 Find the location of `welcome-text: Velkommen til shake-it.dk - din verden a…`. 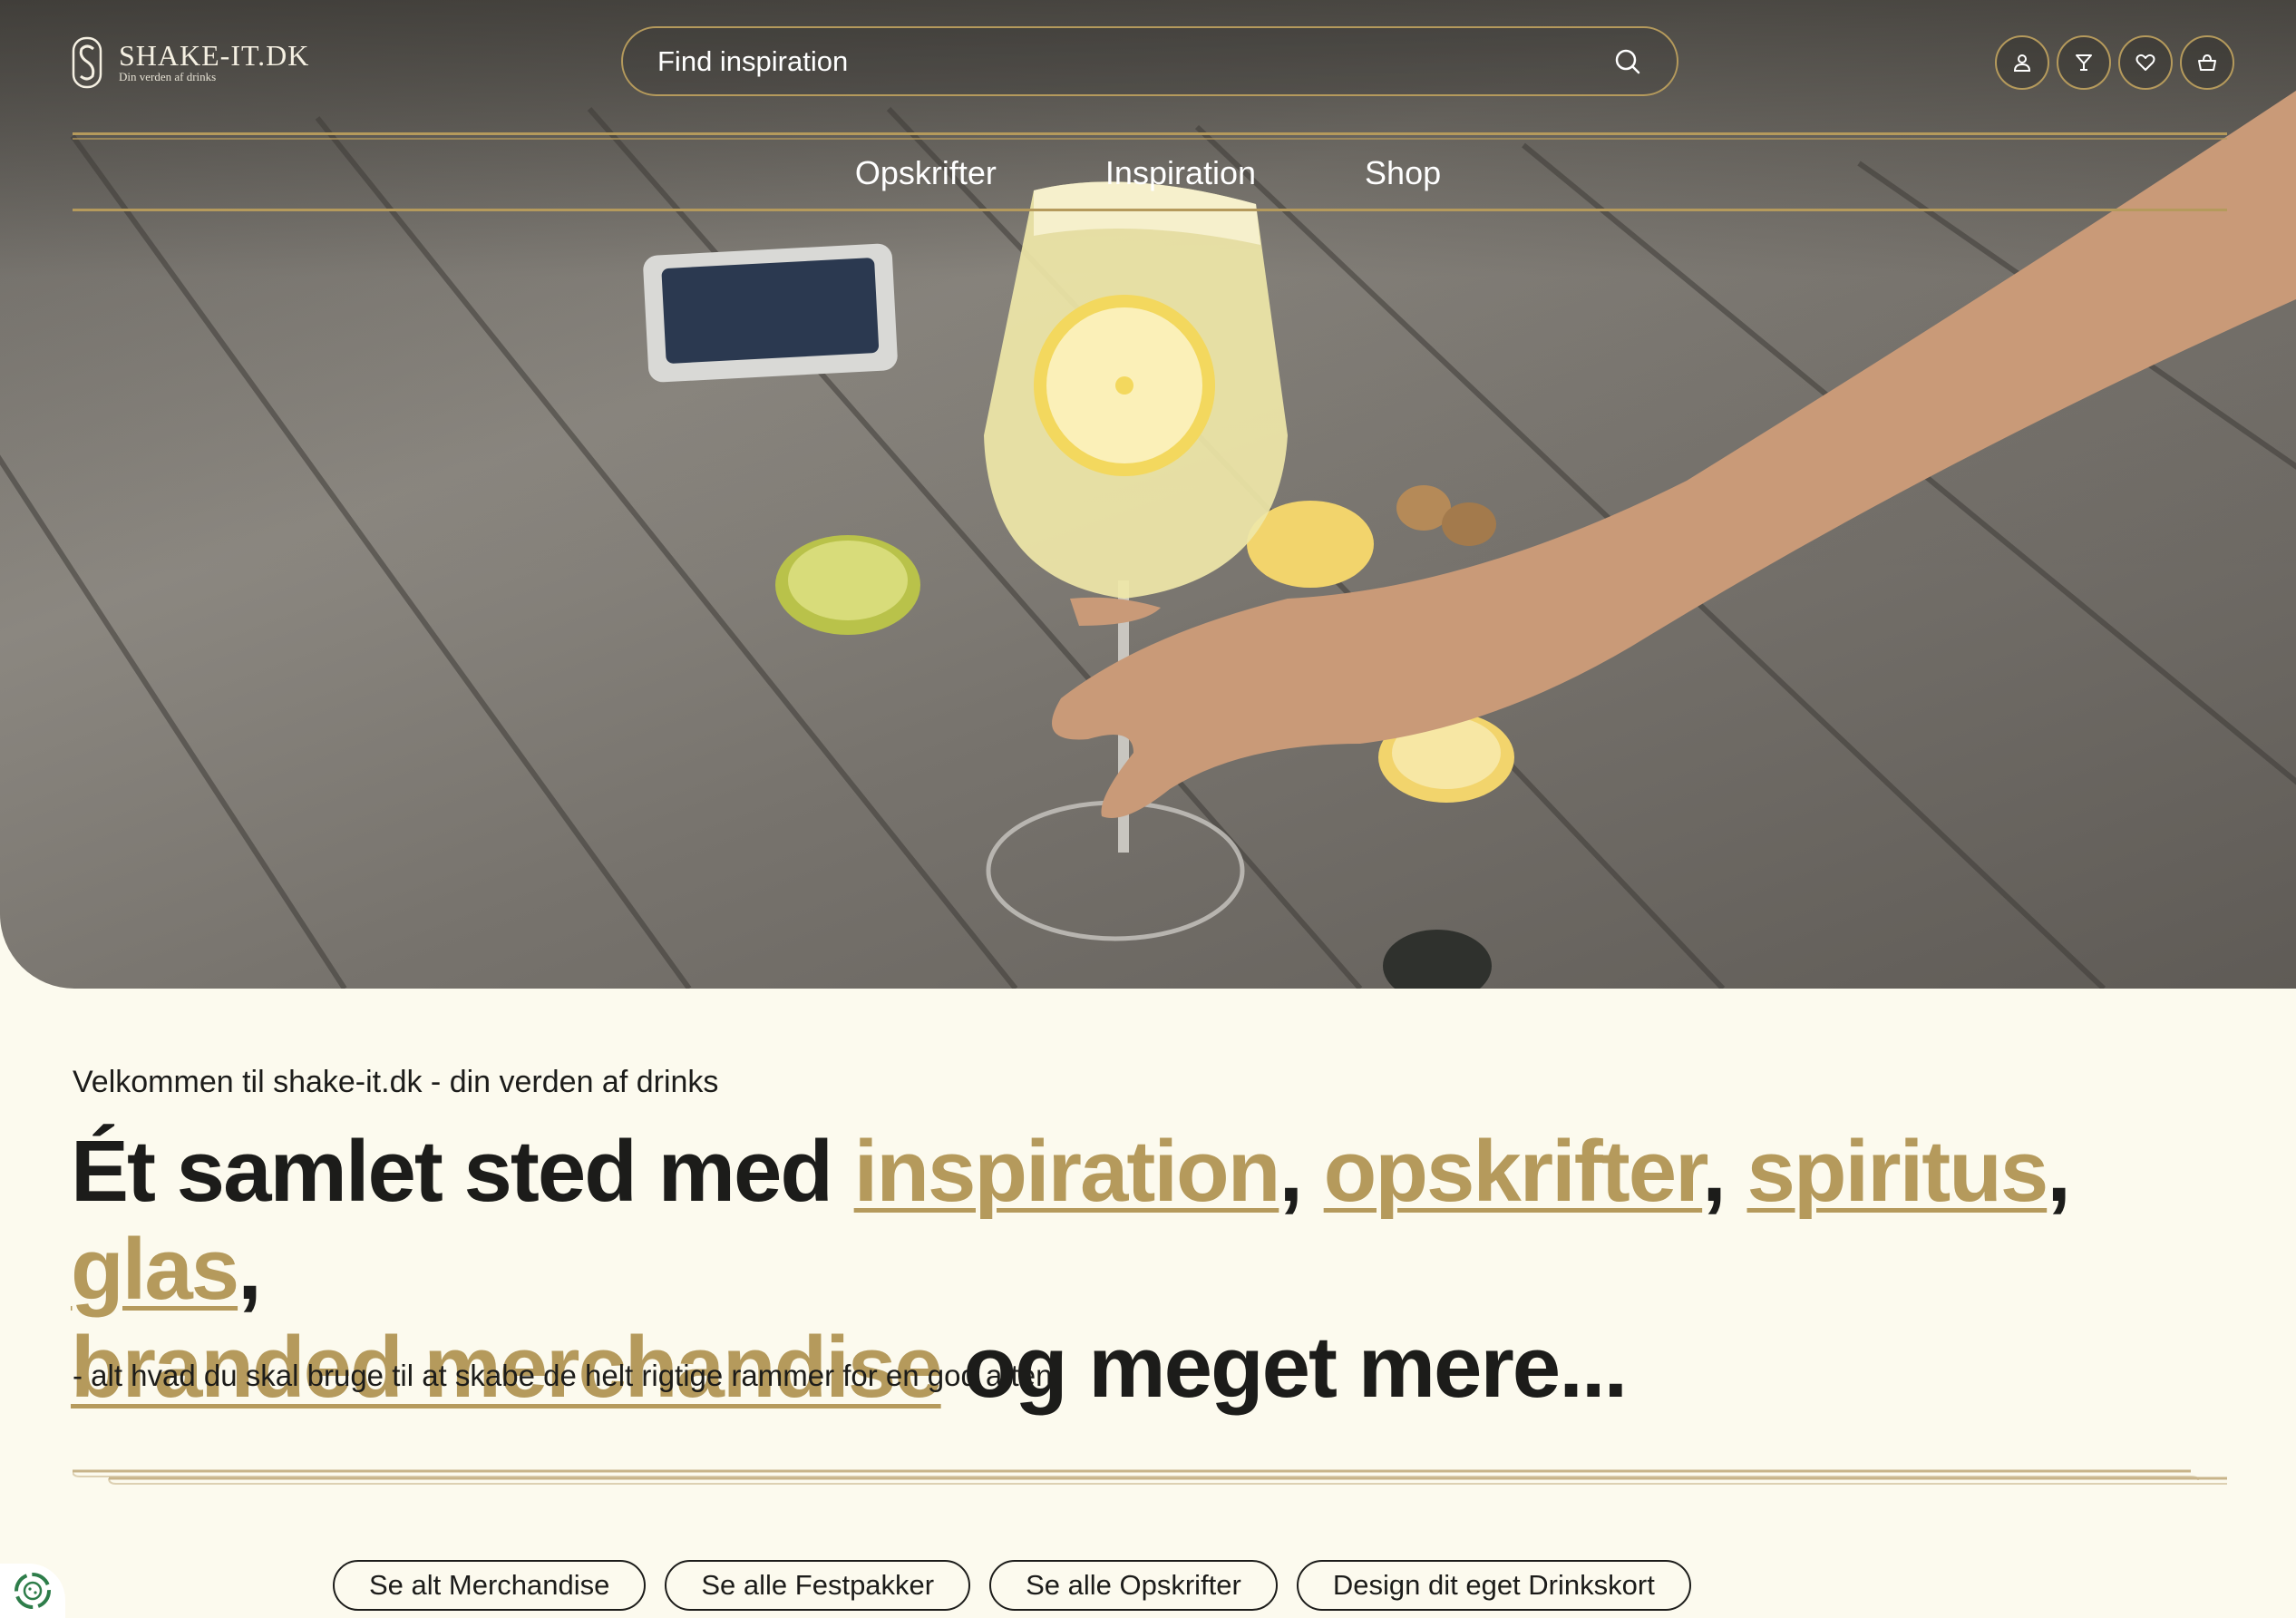

welcome-text: Velkommen til shake-it.dk - din verden a… is located at coordinates (396, 1082).